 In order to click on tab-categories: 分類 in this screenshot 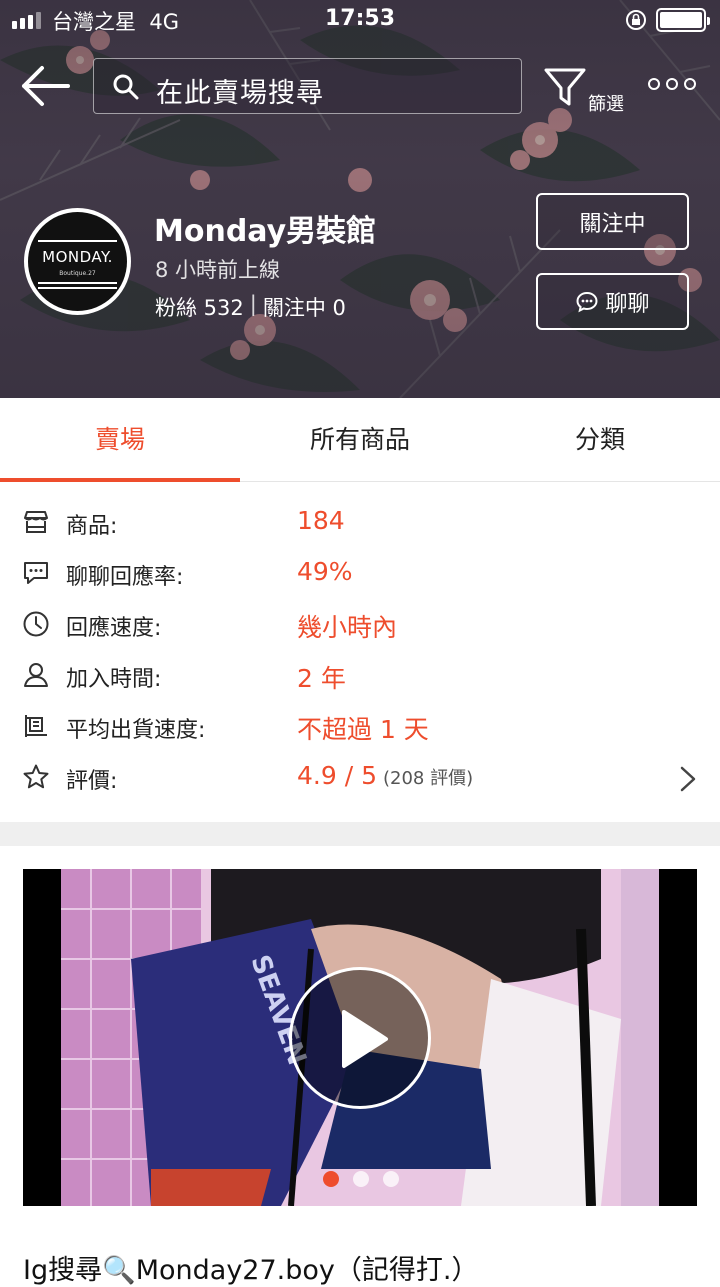, I will do `click(600, 439)`.